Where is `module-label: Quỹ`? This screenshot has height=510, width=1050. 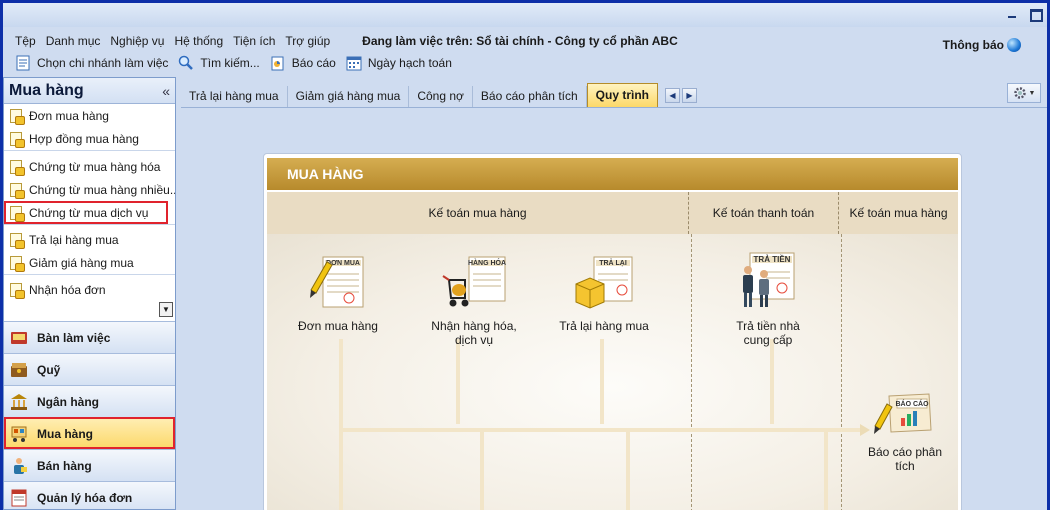
module-label: Quỹ is located at coordinates (49, 369).